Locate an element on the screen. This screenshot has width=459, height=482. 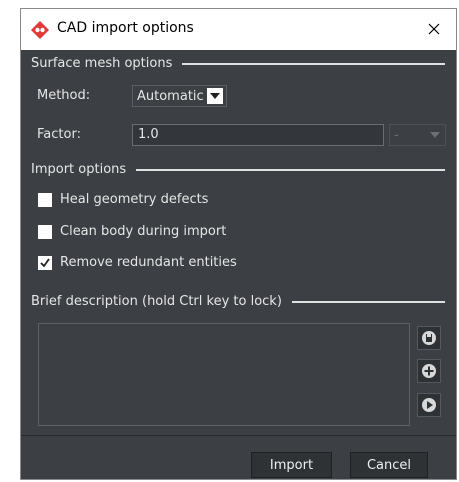
close-icon is located at coordinates (434, 29).